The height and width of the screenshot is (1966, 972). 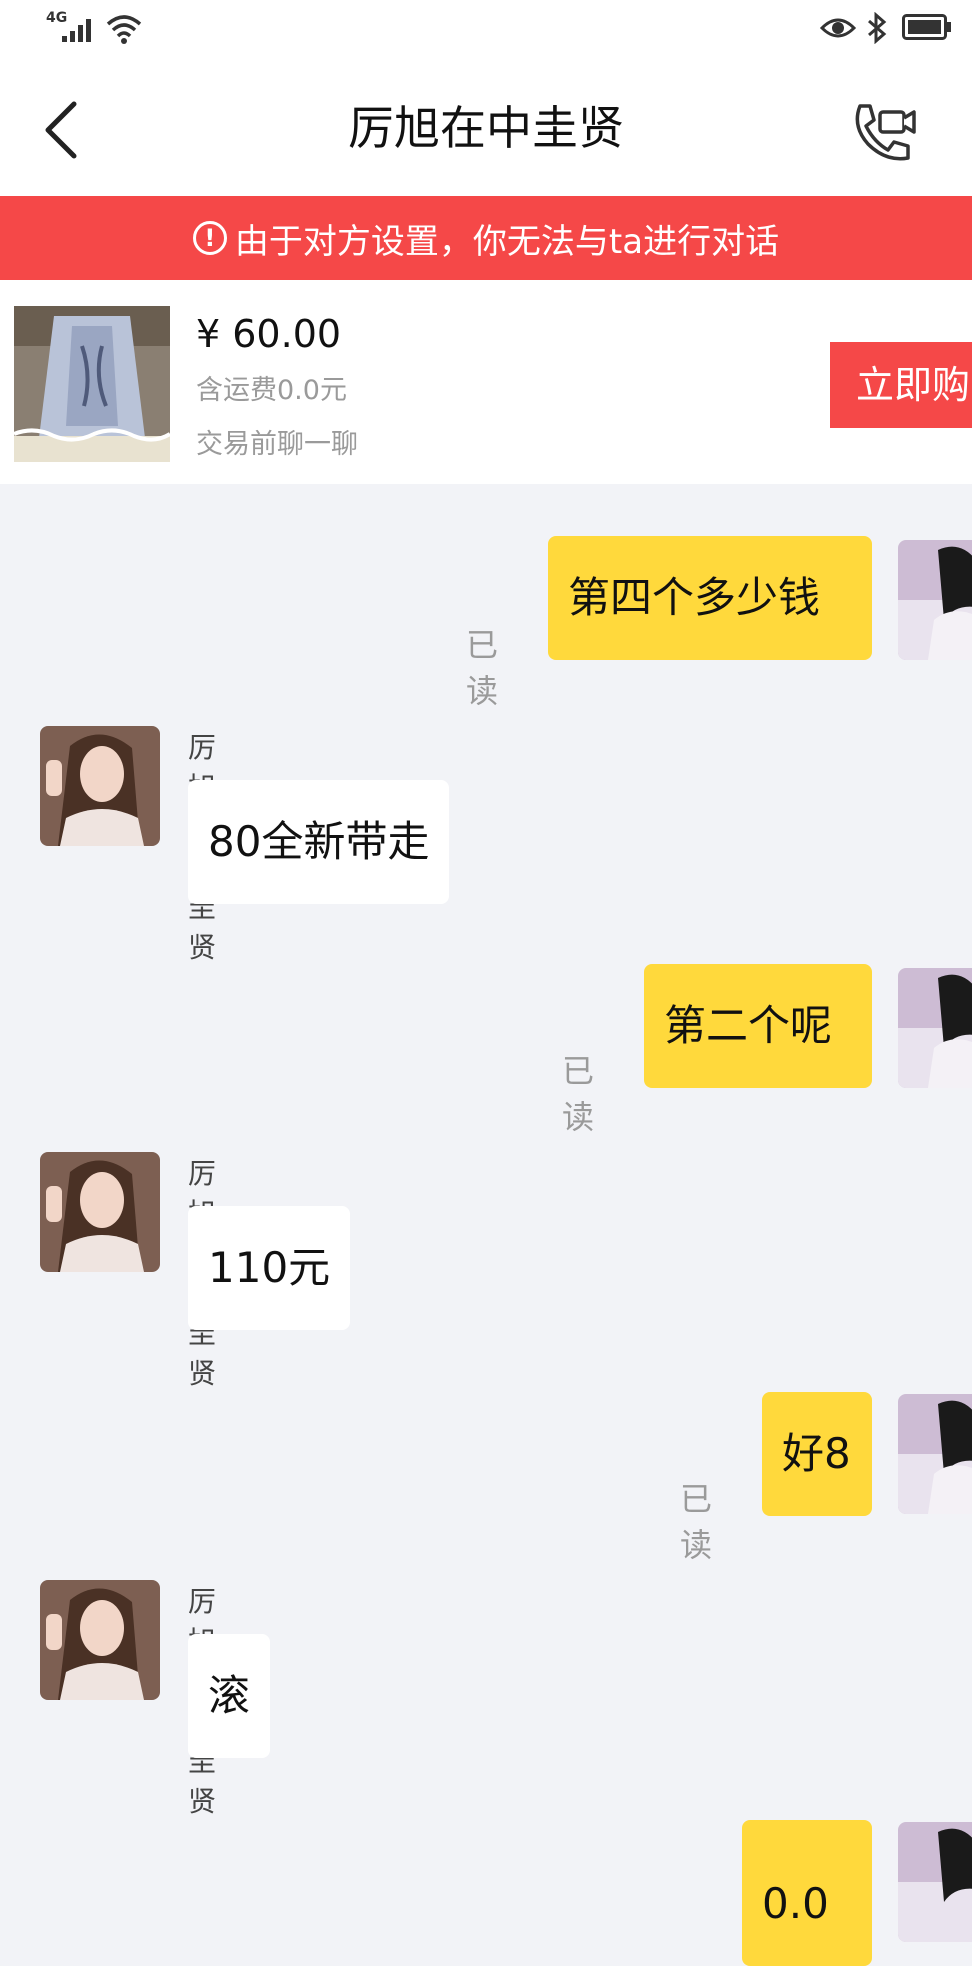 I want to click on contact-message-bubble: 80全新带走, so click(x=319, y=842).